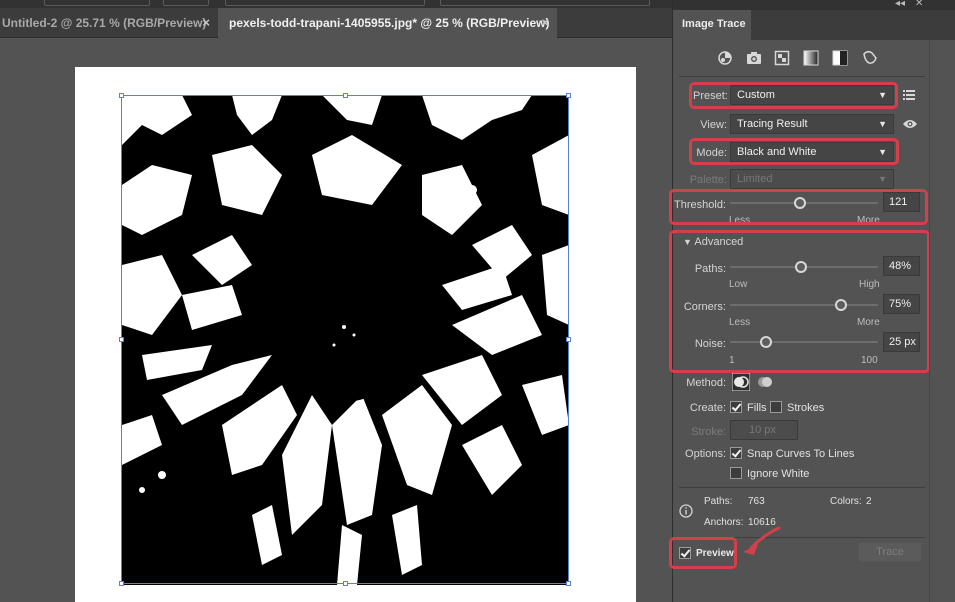  I want to click on noise-label: Noise:, so click(710, 344).